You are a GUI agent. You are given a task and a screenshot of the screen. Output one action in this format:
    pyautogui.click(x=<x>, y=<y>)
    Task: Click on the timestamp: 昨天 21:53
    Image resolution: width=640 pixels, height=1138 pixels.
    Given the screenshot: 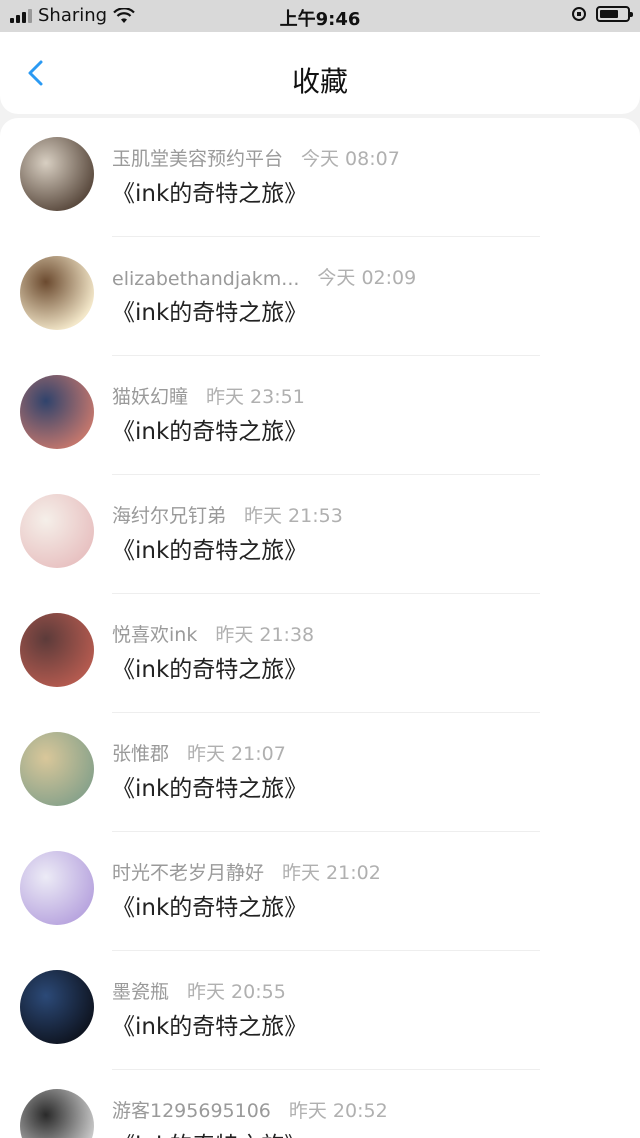 What is the action you would take?
    pyautogui.click(x=293, y=516)
    